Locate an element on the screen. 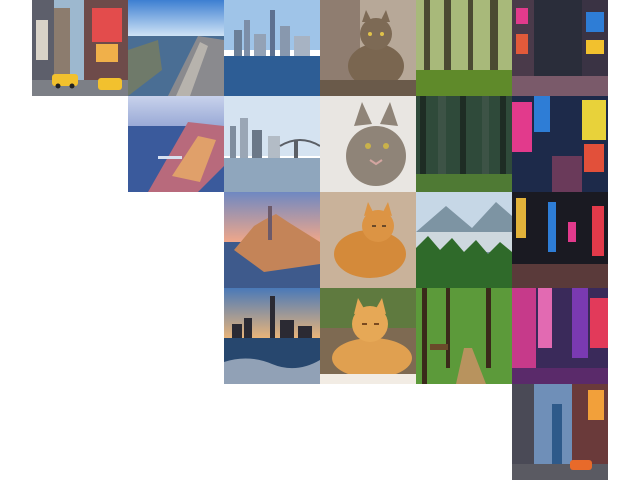  misty-forest-valley-image is located at coordinates (464, 240).